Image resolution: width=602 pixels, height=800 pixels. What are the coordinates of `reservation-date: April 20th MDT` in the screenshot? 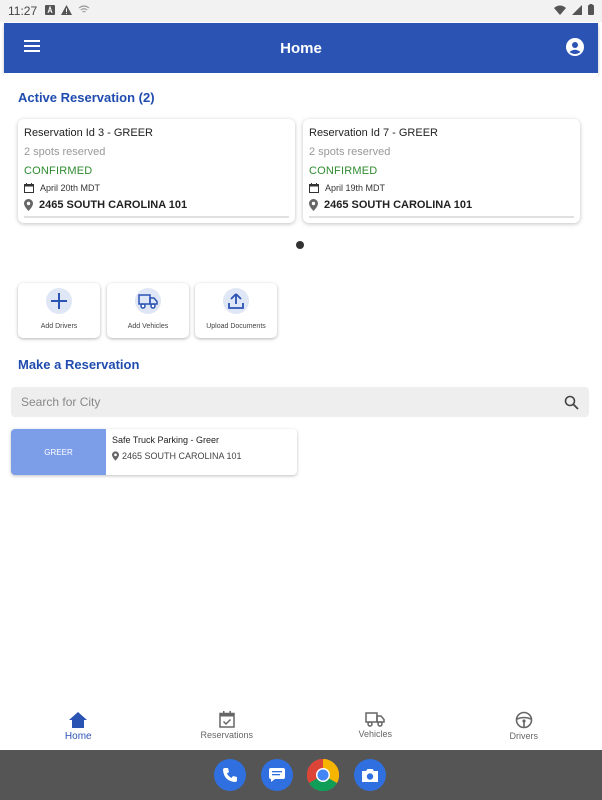 It's located at (70, 188).